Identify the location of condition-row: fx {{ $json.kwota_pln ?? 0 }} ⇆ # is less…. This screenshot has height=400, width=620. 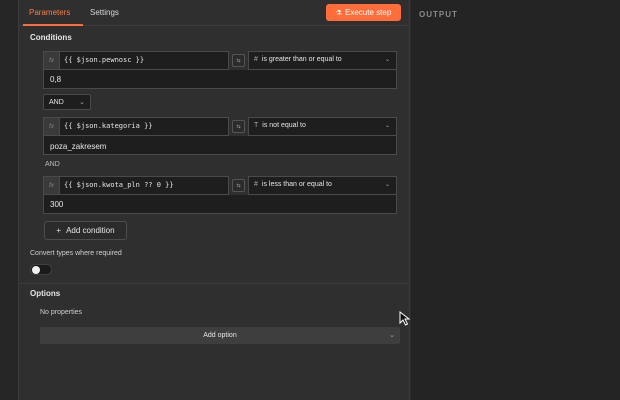
(220, 195).